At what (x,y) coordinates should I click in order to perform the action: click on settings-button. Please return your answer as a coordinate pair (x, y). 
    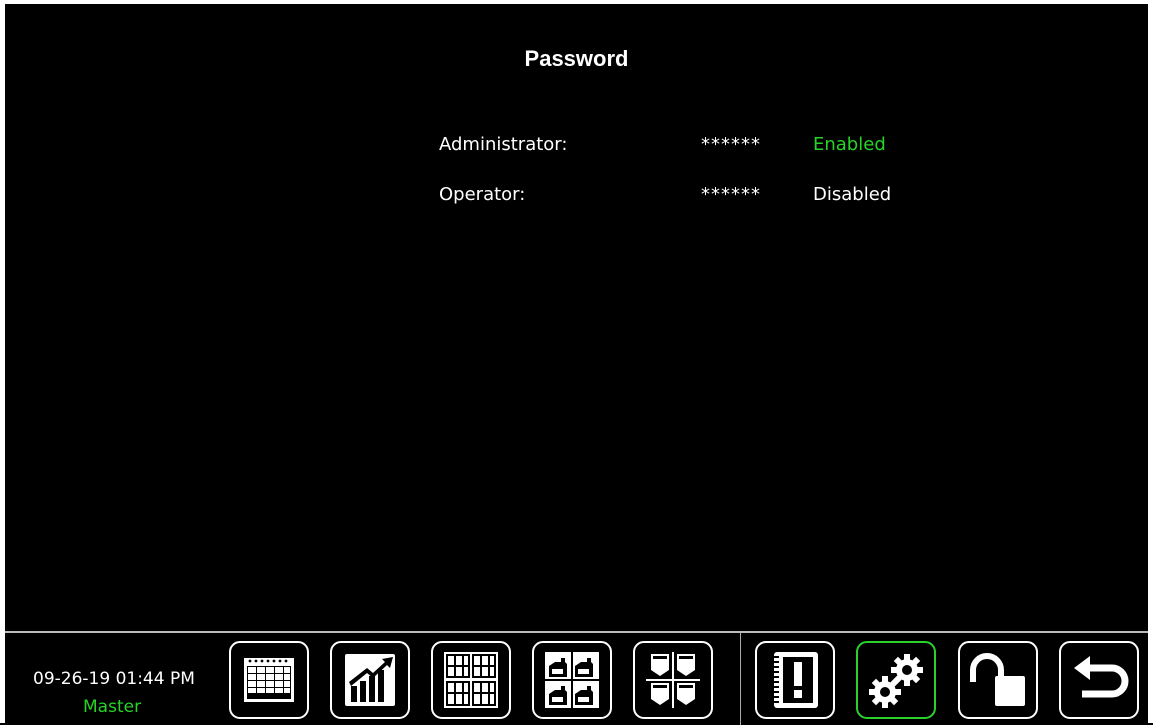
    Looking at the image, I should click on (896, 680).